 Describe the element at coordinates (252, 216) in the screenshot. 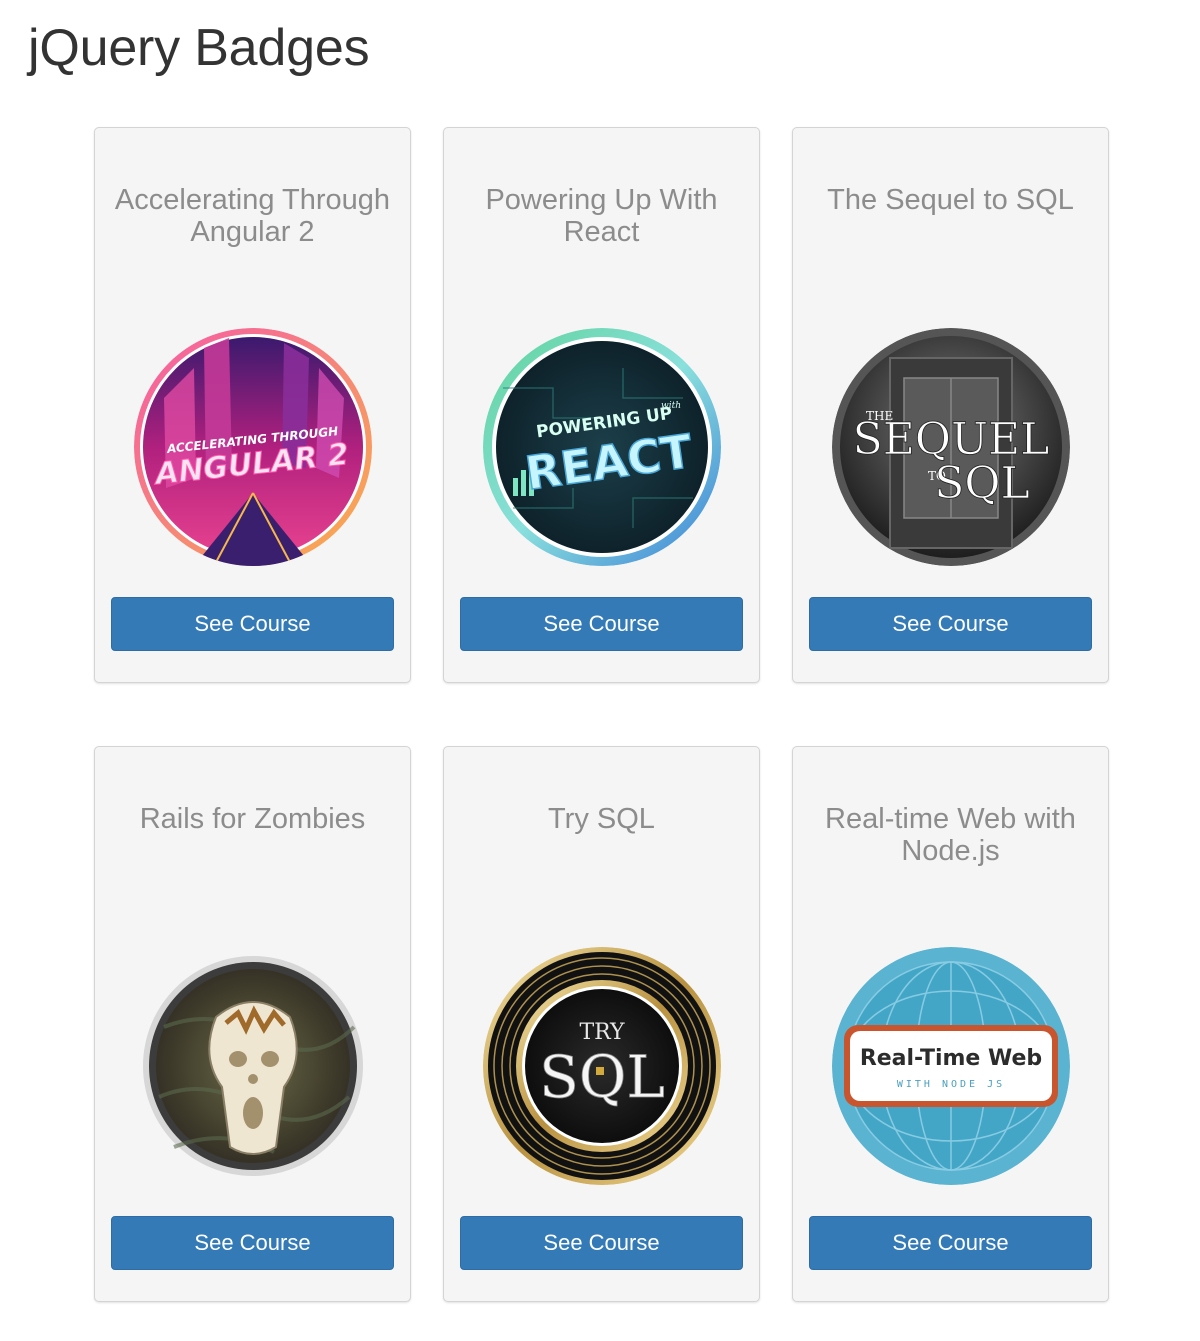

I see `card-title: Accelerating Through Angular 2` at that location.